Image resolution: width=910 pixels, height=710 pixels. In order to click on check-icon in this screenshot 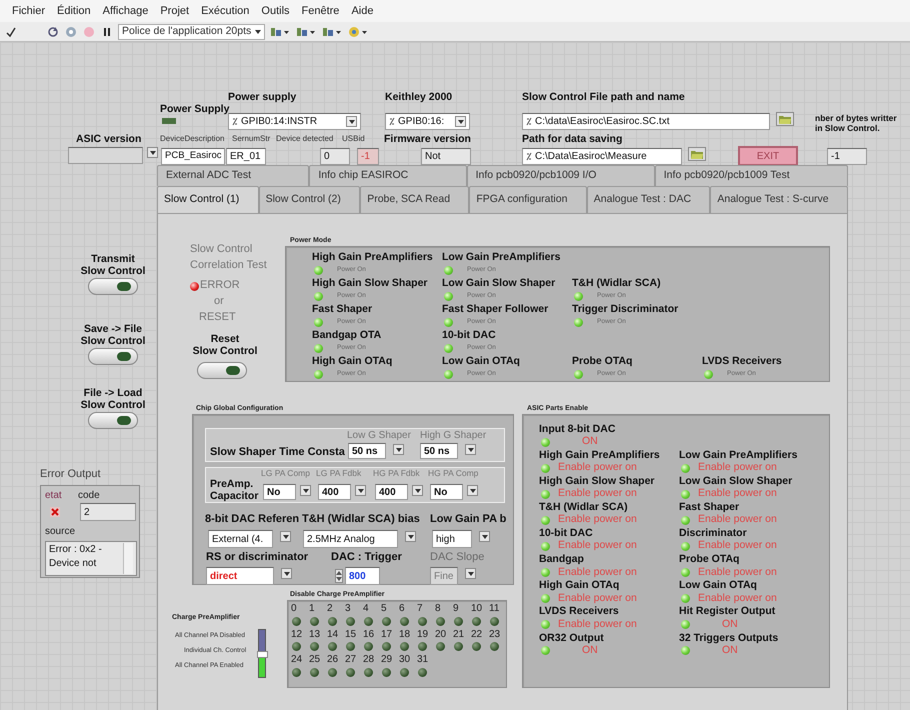, I will do `click(11, 32)`.